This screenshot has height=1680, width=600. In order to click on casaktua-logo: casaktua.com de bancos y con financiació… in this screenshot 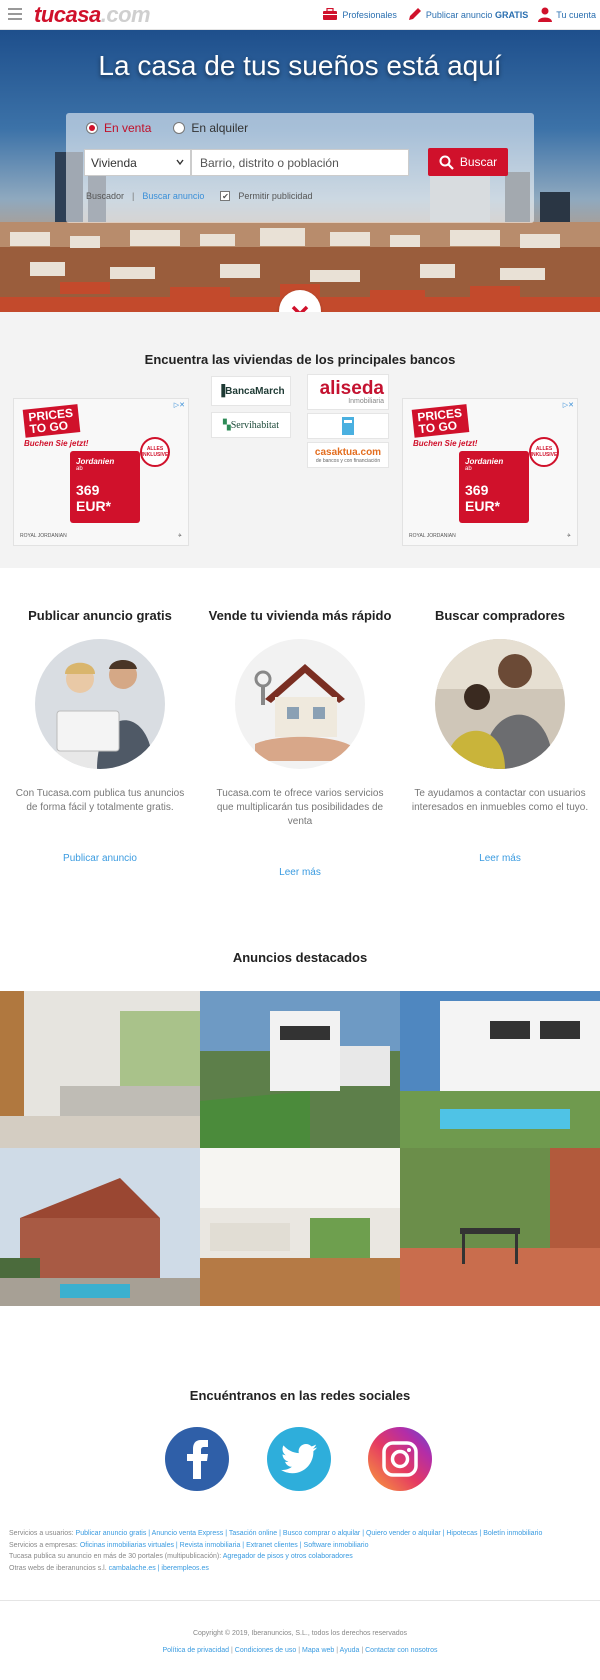, I will do `click(348, 455)`.